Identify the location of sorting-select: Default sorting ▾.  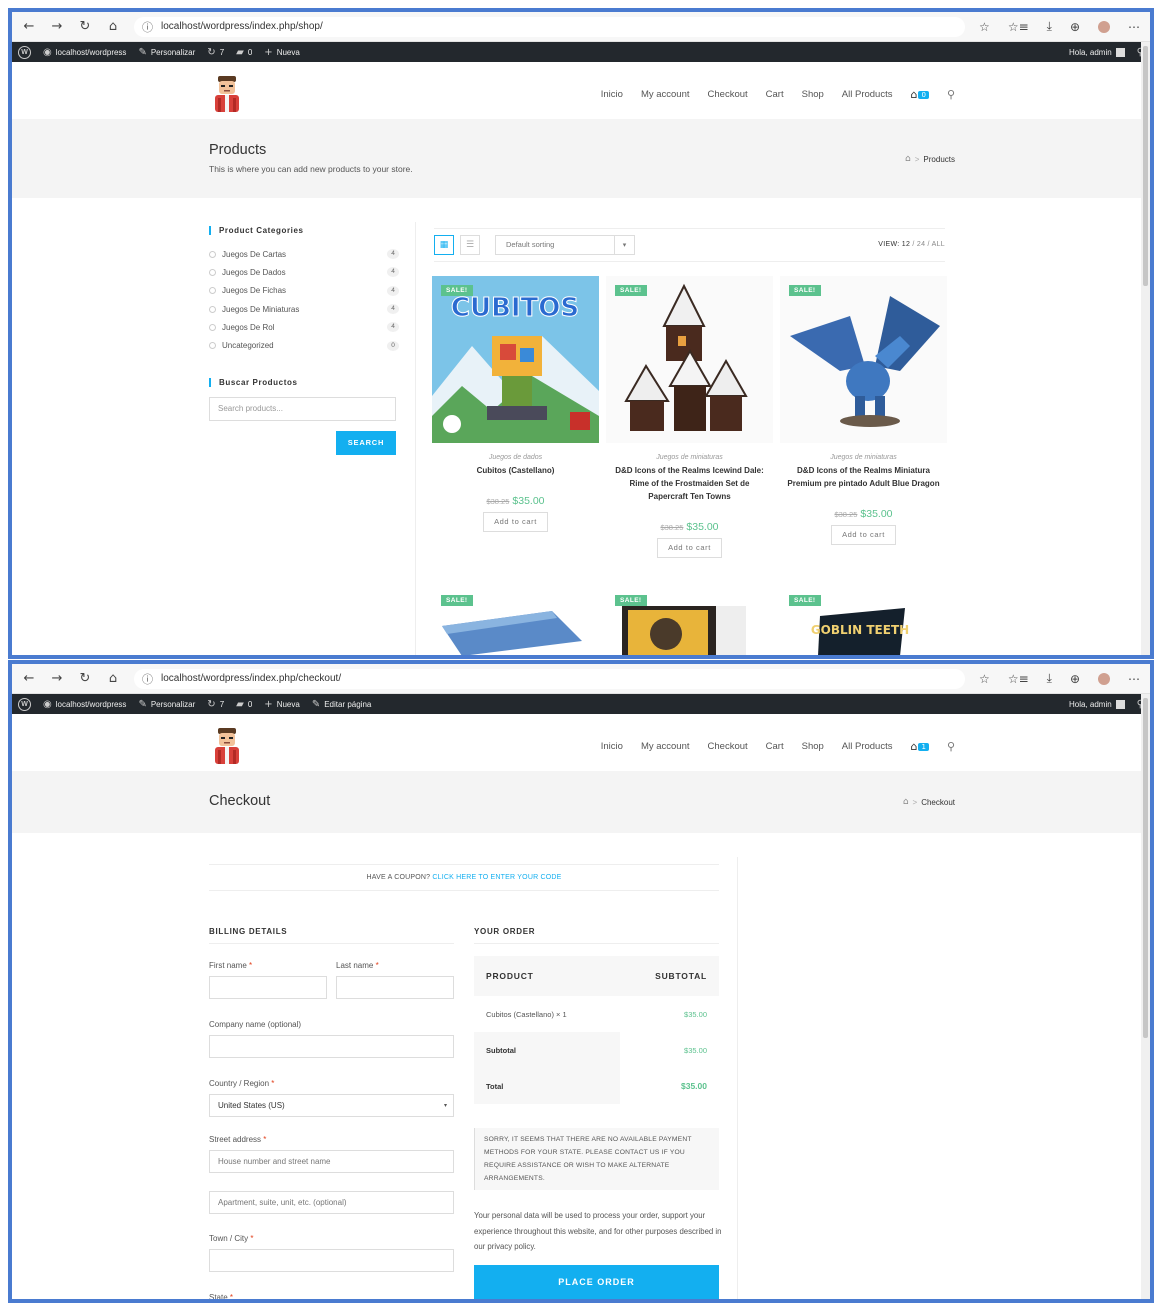
(565, 245).